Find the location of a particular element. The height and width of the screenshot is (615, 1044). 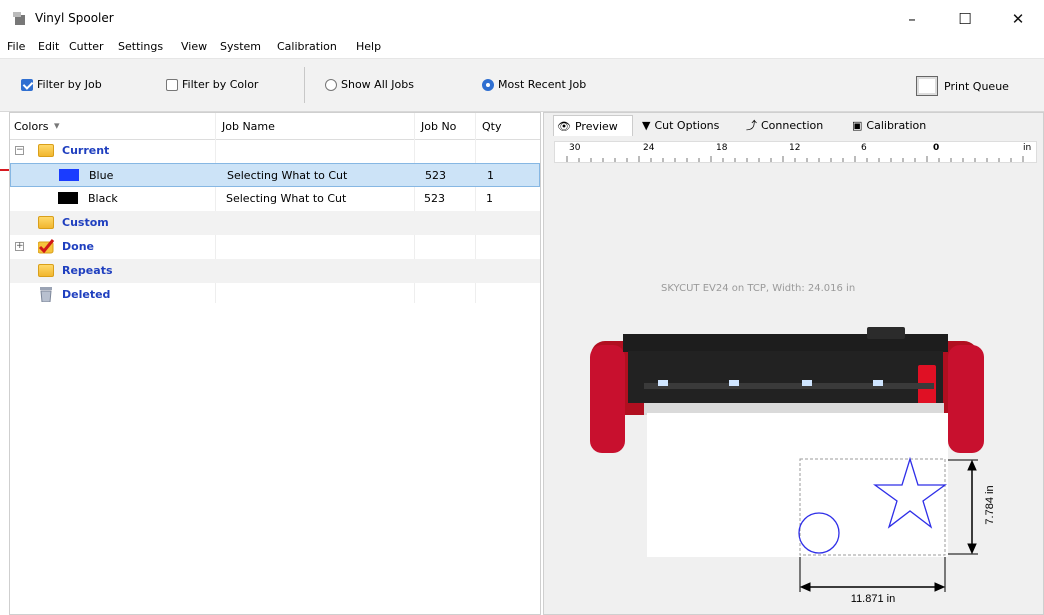

height-dimension-label: 7.784 in is located at coordinates (990, 505).